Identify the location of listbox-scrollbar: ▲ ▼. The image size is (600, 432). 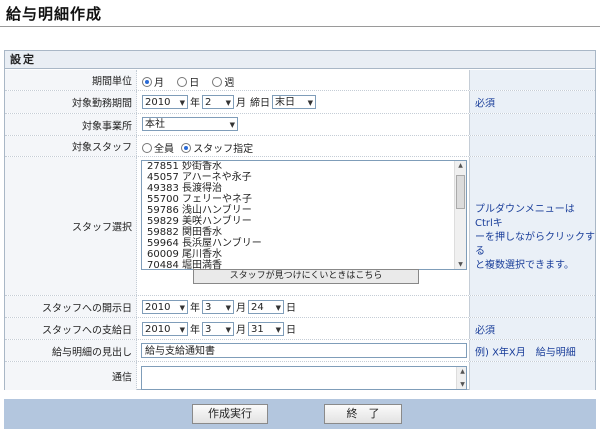
(460, 215).